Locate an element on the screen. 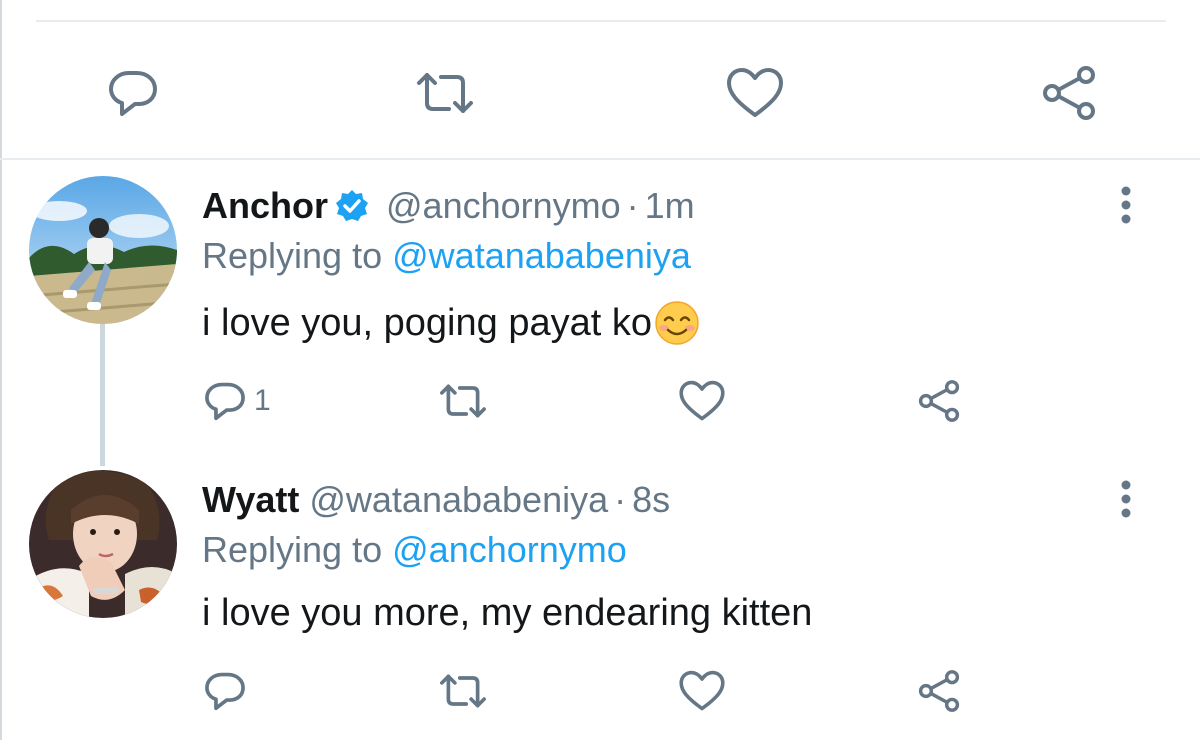 Image resolution: width=1200 pixels, height=740 pixels. smiling-face-emoji-icon is located at coordinates (677, 323).